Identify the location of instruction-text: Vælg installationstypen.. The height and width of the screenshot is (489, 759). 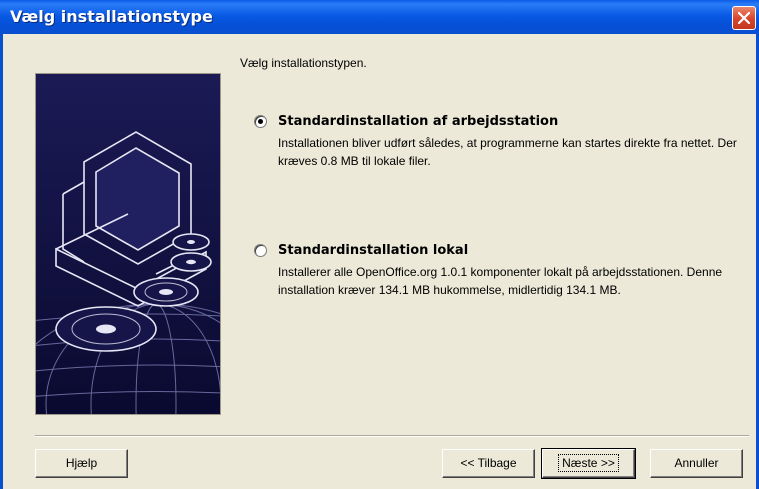
(303, 63).